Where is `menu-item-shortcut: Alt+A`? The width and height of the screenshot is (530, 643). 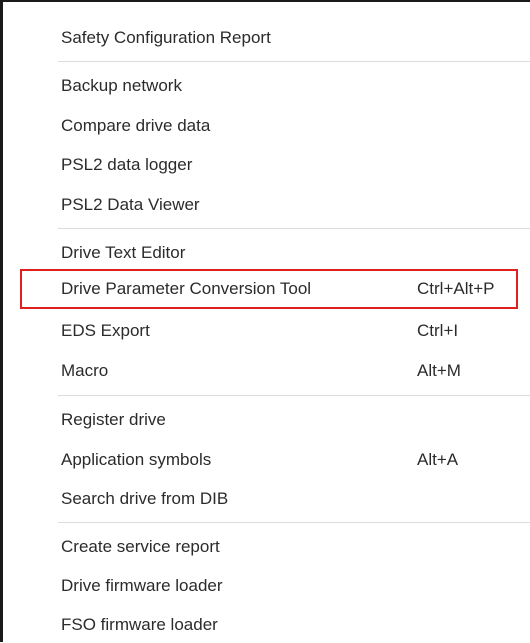 menu-item-shortcut: Alt+A is located at coordinates (438, 459).